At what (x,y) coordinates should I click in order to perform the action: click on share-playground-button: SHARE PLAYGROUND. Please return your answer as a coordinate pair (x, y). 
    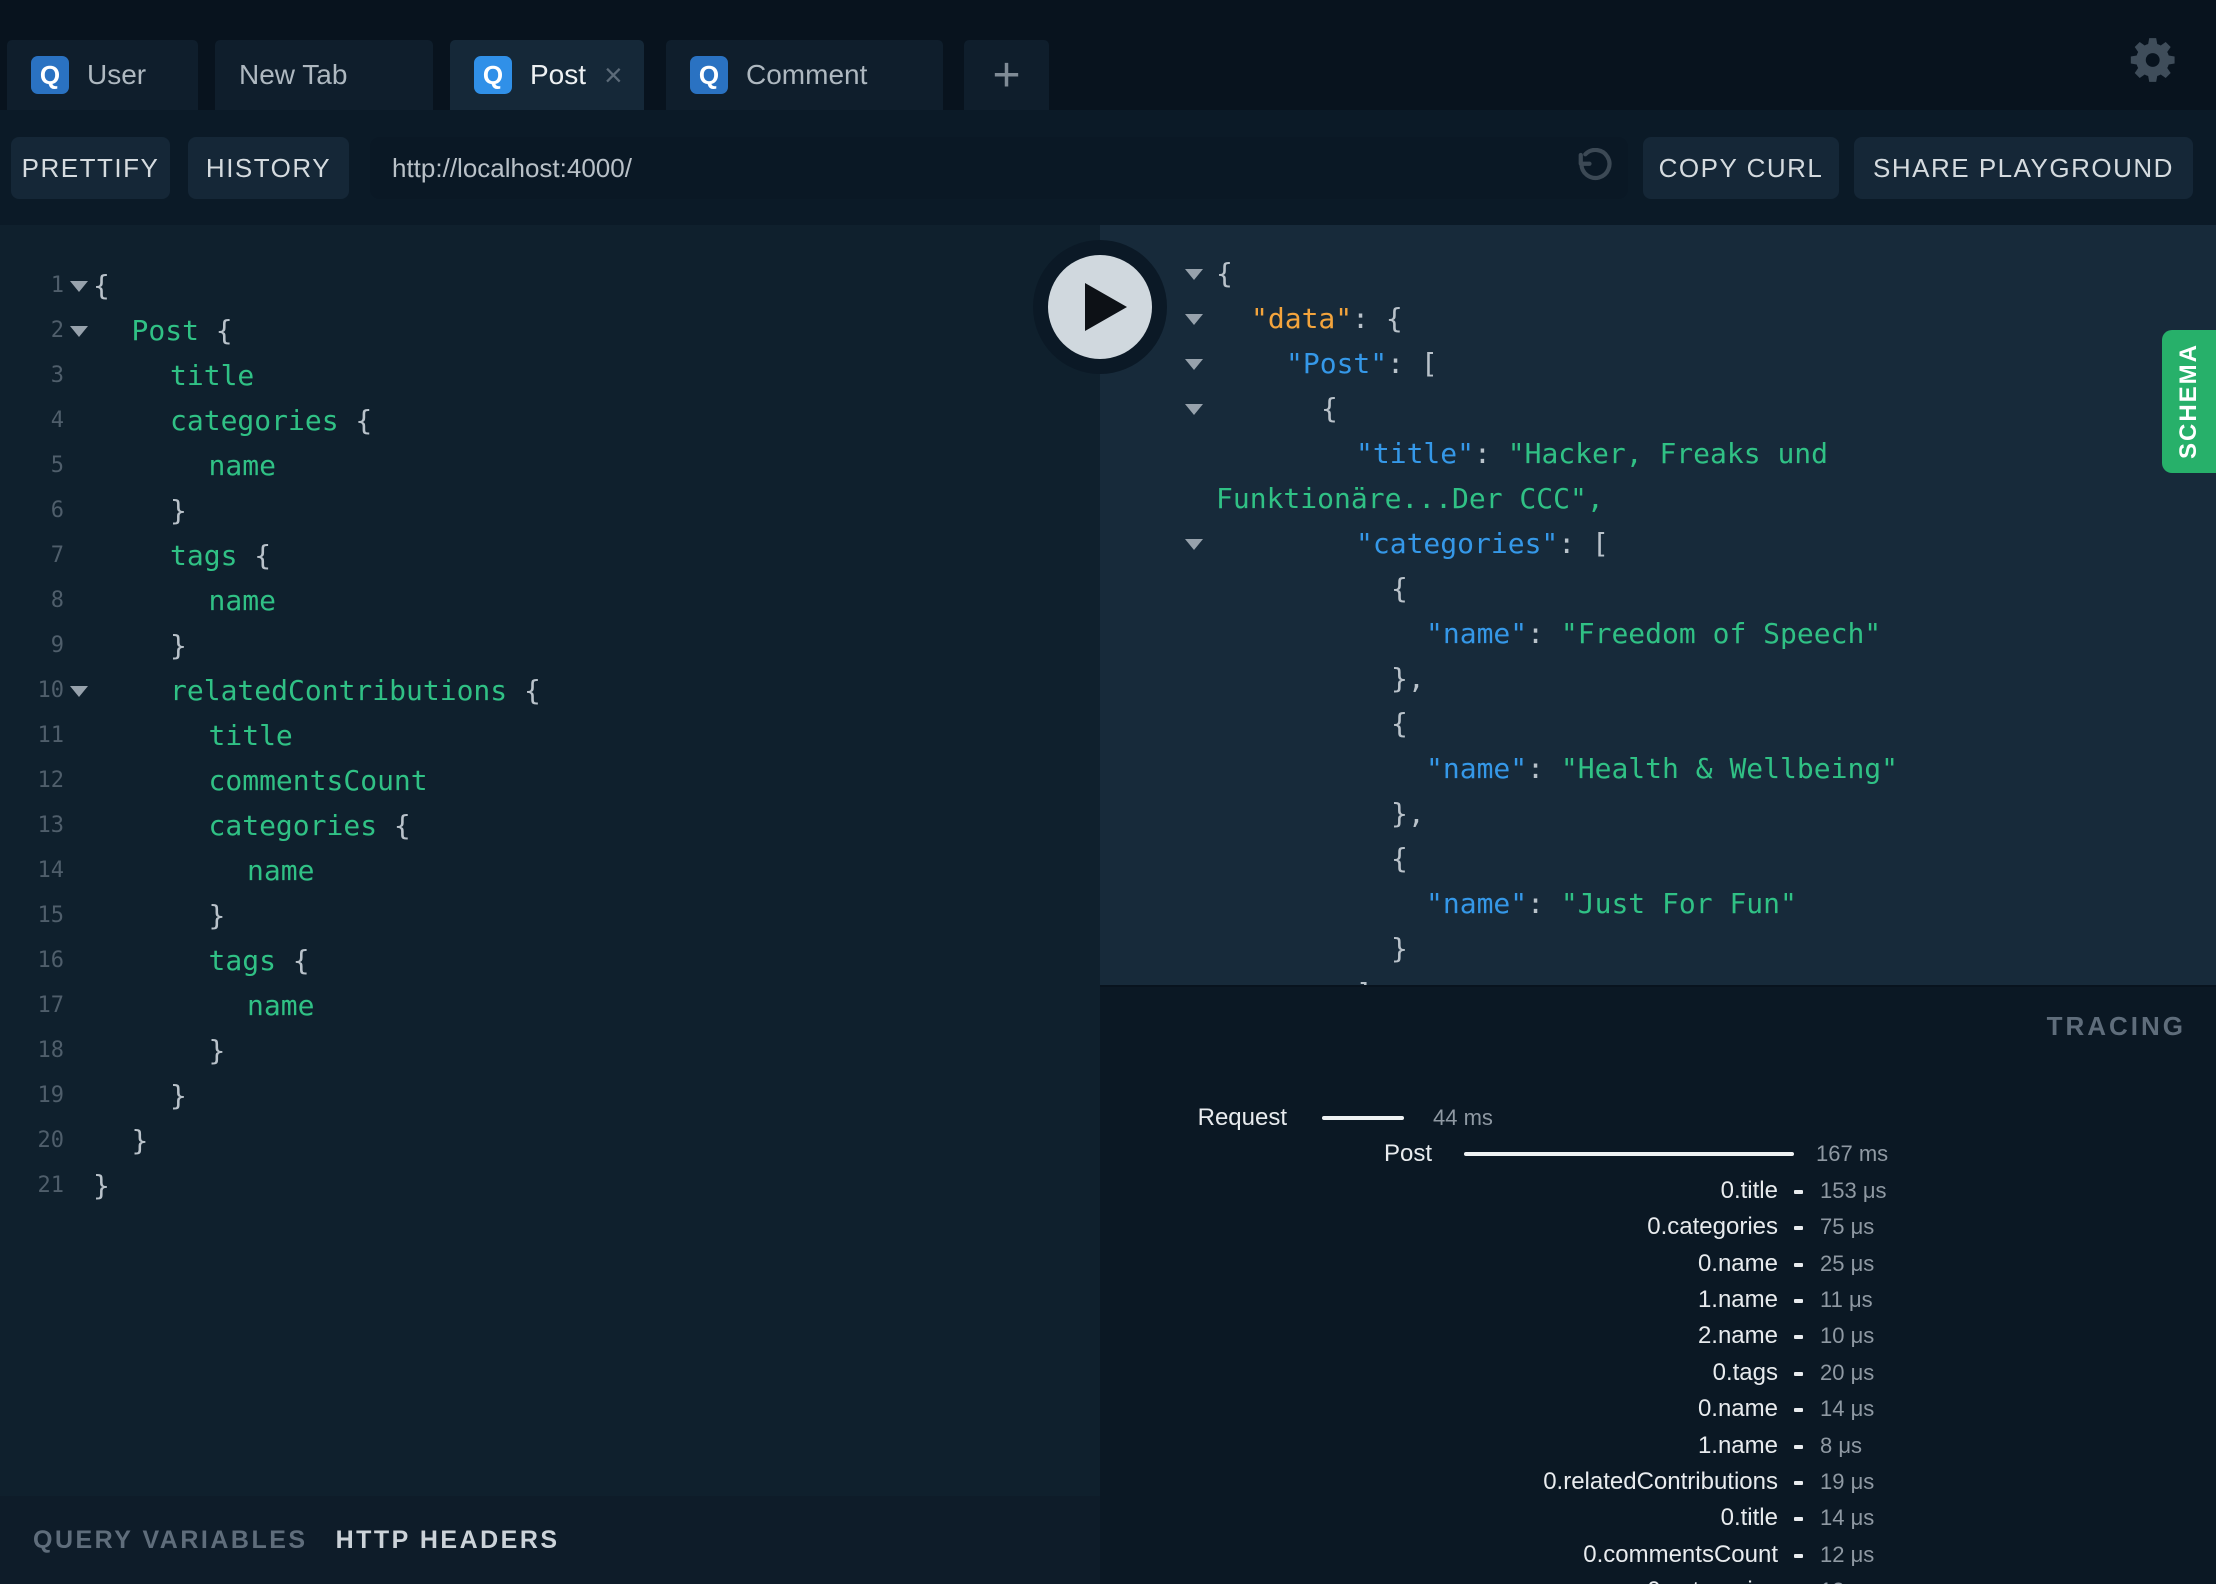
    Looking at the image, I should click on (2023, 168).